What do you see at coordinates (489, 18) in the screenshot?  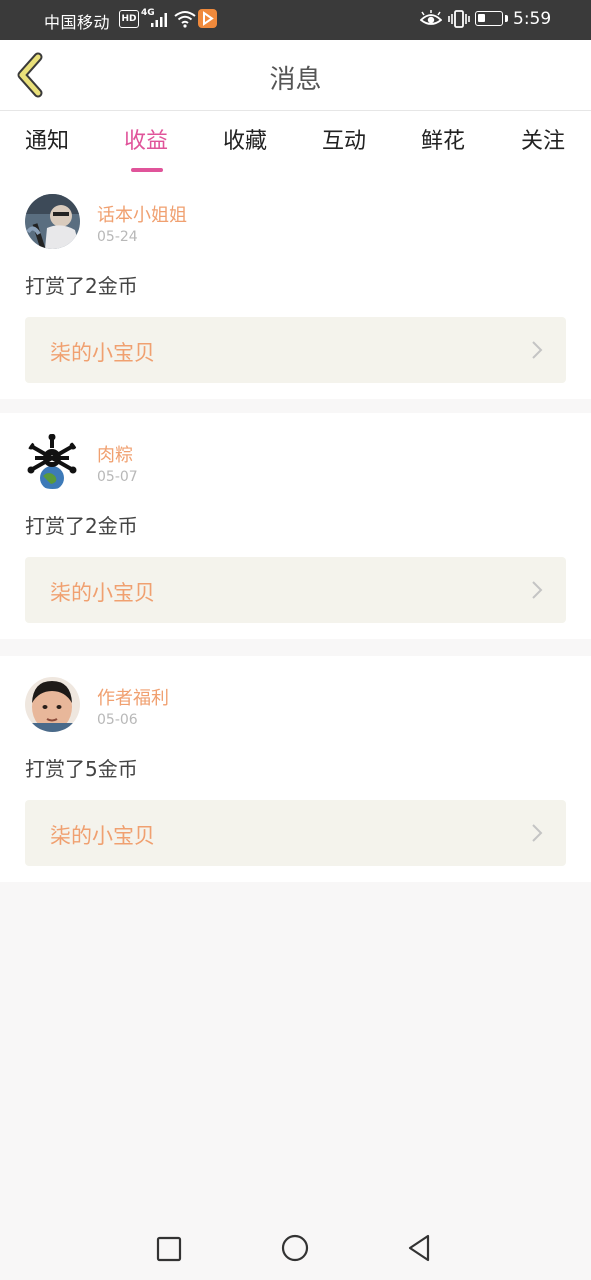 I see `battery-icon` at bounding box center [489, 18].